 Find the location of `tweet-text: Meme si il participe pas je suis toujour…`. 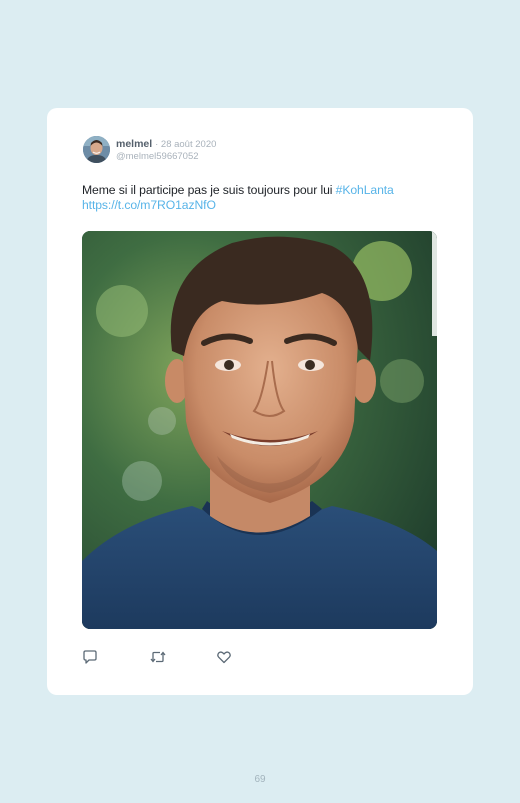

tweet-text: Meme si il participe pas je suis toujour… is located at coordinates (262, 198).